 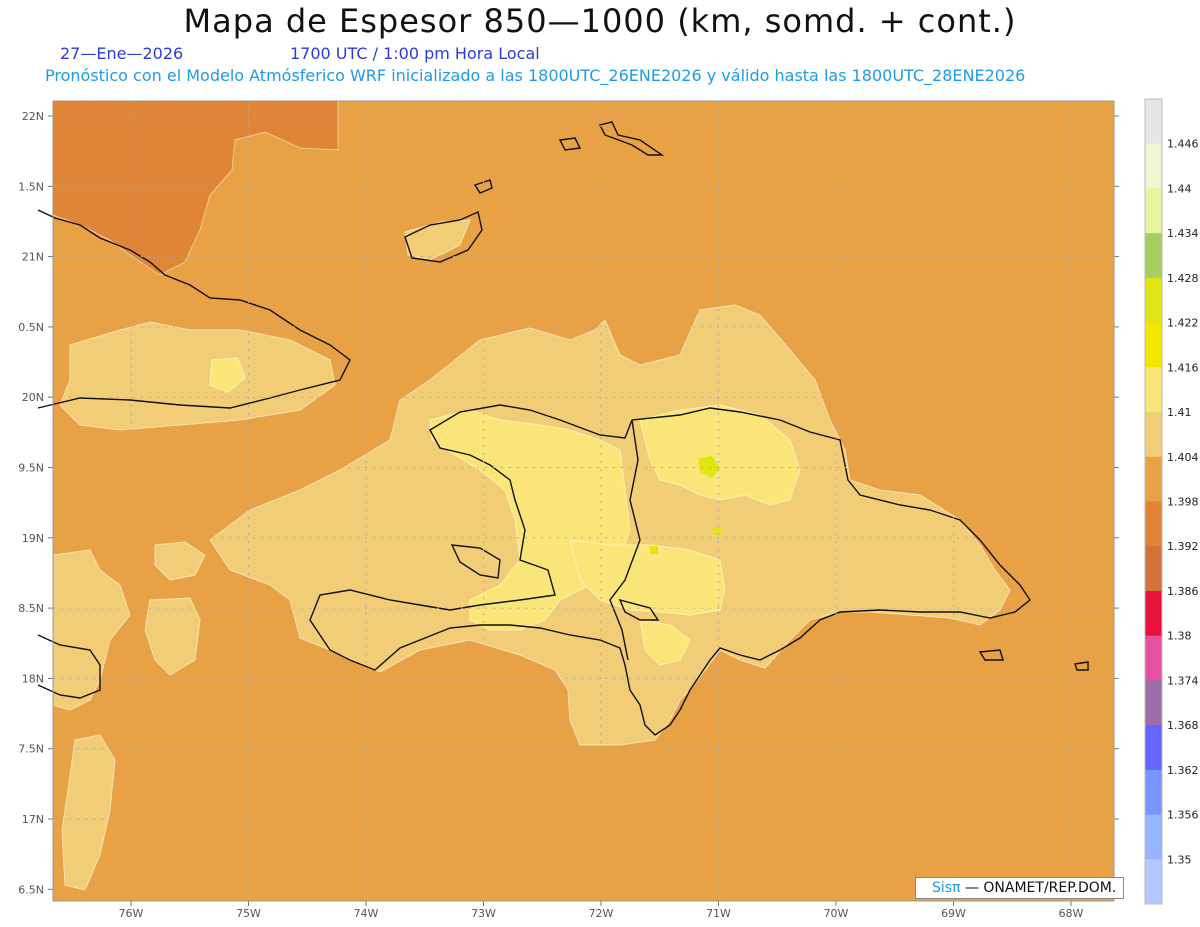 What do you see at coordinates (483, 913) in the screenshot?
I see `lon-tick-label: 73W` at bounding box center [483, 913].